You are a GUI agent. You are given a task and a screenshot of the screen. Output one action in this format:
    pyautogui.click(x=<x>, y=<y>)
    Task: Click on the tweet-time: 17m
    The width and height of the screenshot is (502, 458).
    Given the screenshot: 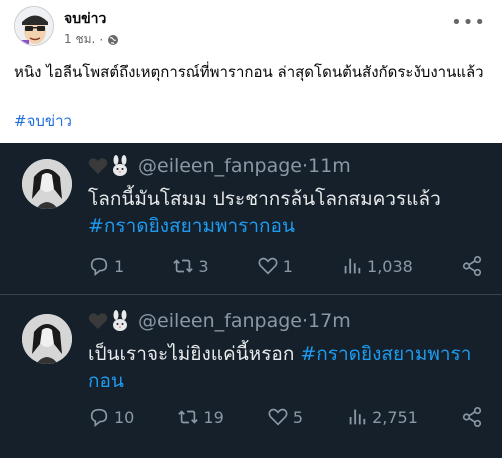 What is the action you would take?
    pyautogui.click(x=329, y=321)
    